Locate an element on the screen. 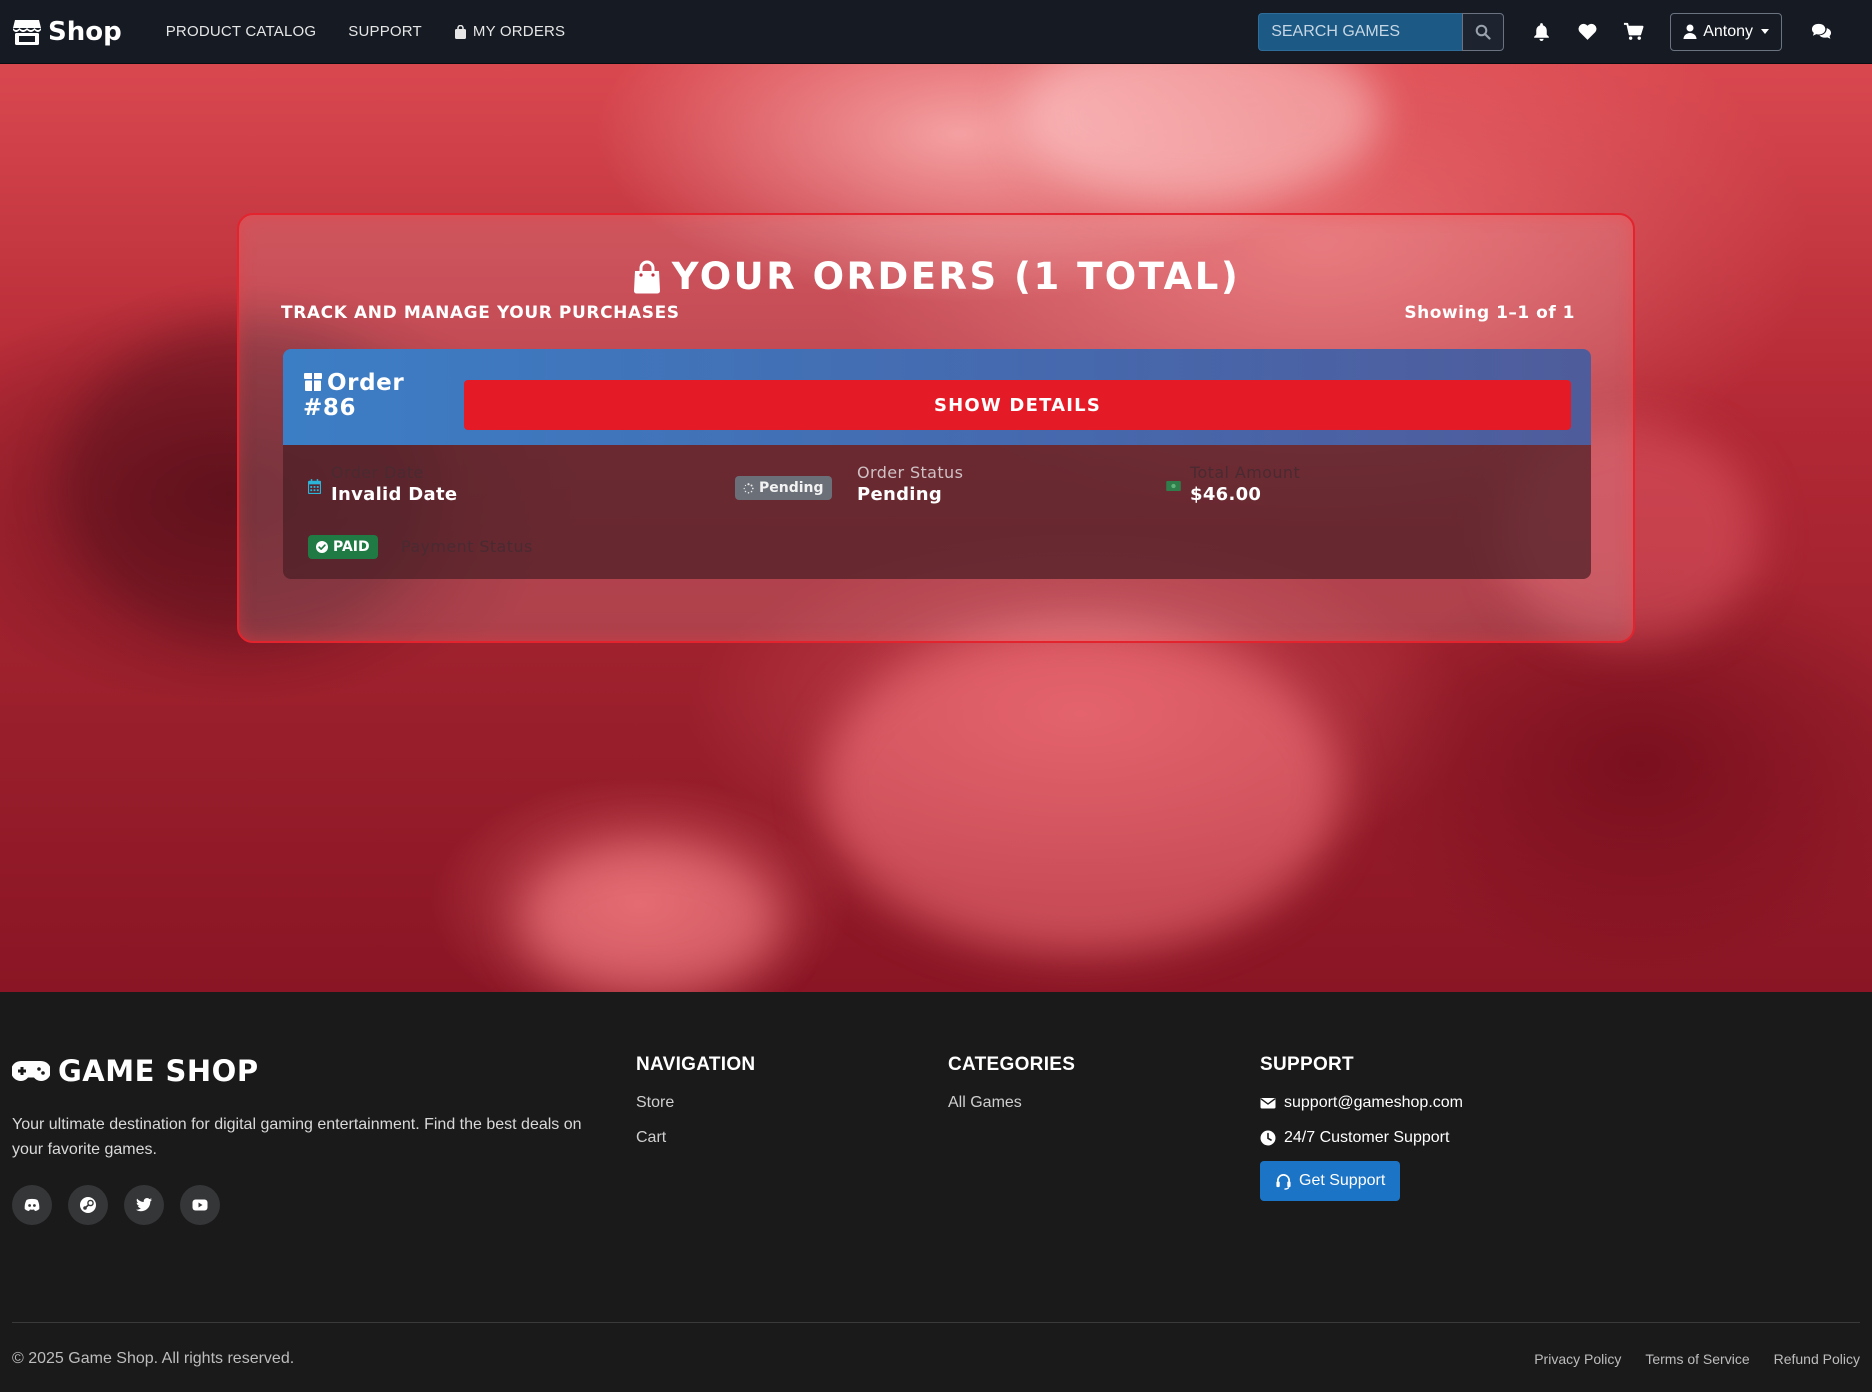 Image resolution: width=1872 pixels, height=1392 pixels. order-card-header: Order #86 SHOW DETAILS is located at coordinates (937, 397).